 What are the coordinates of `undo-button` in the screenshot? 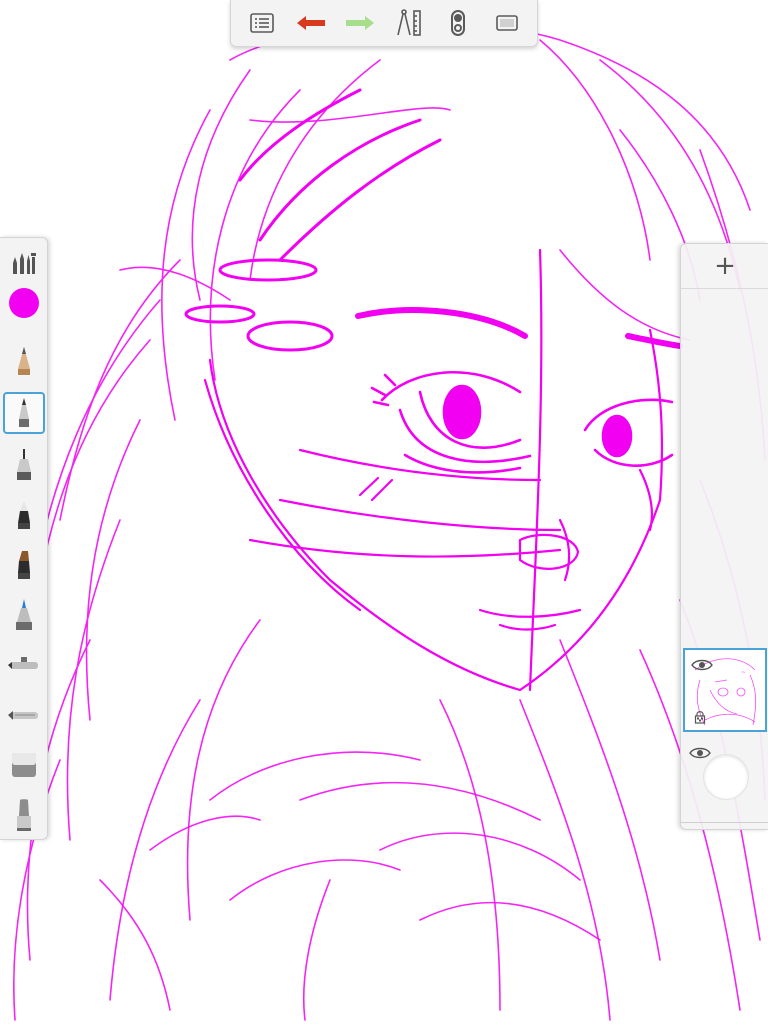 It's located at (311, 23).